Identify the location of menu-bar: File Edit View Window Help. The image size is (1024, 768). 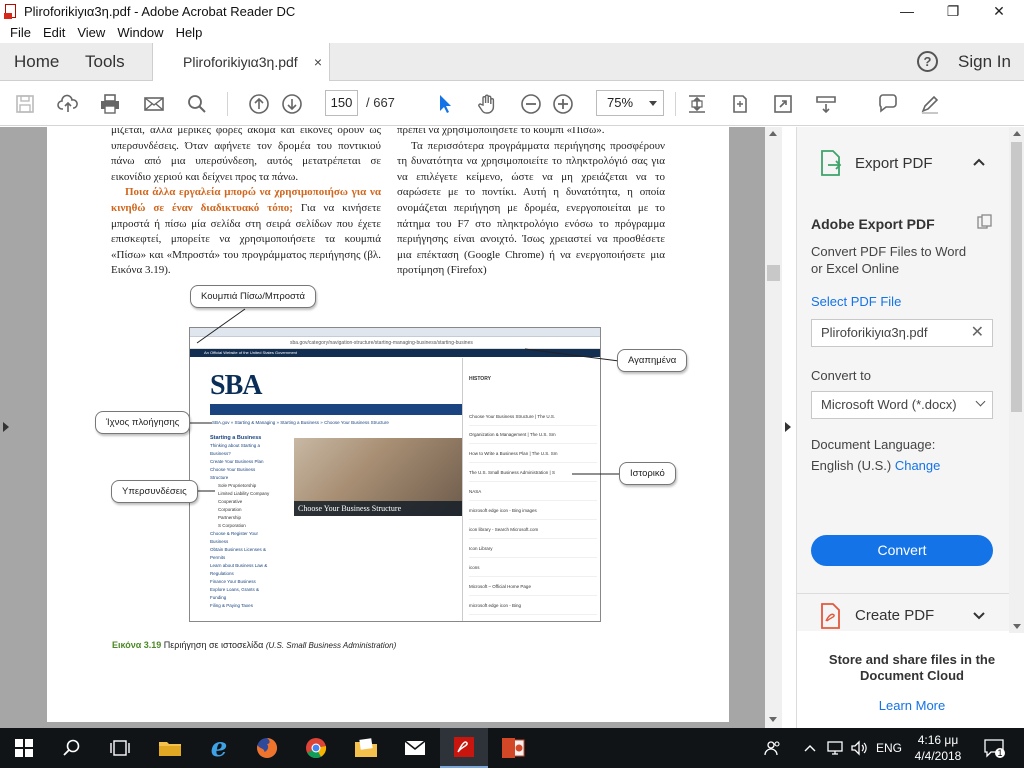
(512, 32).